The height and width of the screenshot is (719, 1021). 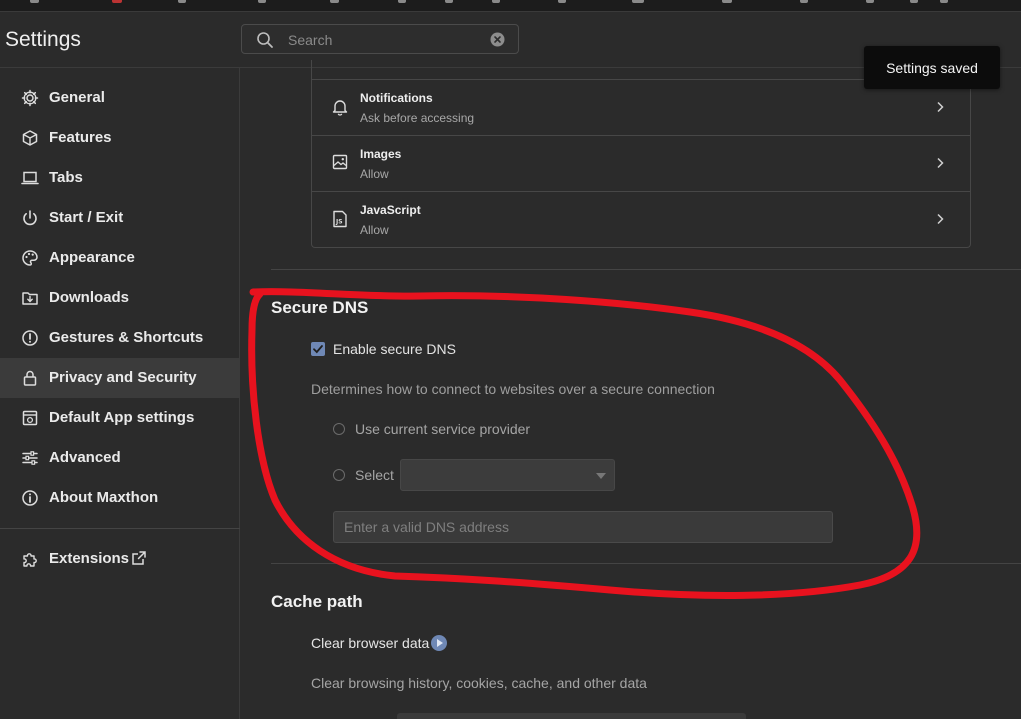 What do you see at coordinates (583, 527) in the screenshot?
I see `dns-address-input` at bounding box center [583, 527].